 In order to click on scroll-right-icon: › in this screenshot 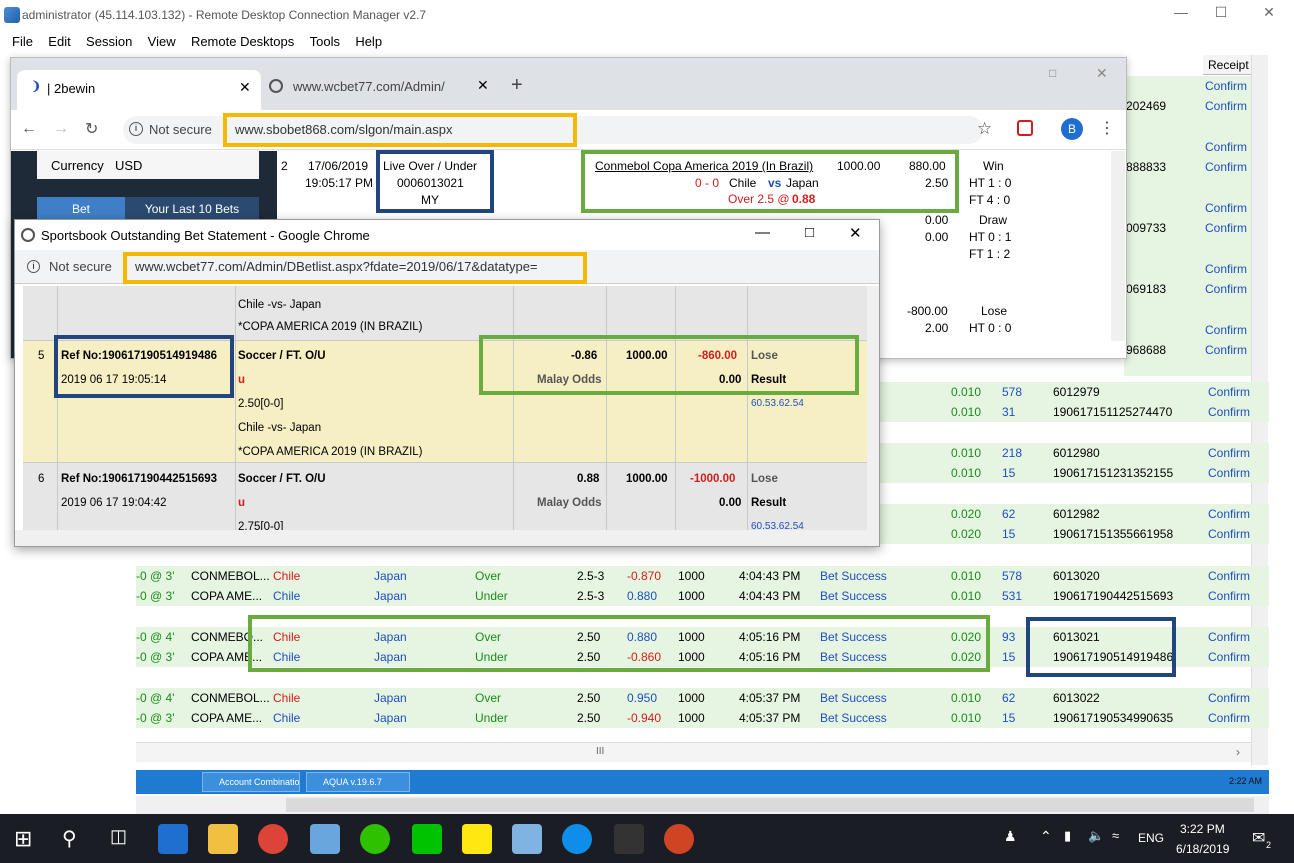, I will do `click(1238, 752)`.